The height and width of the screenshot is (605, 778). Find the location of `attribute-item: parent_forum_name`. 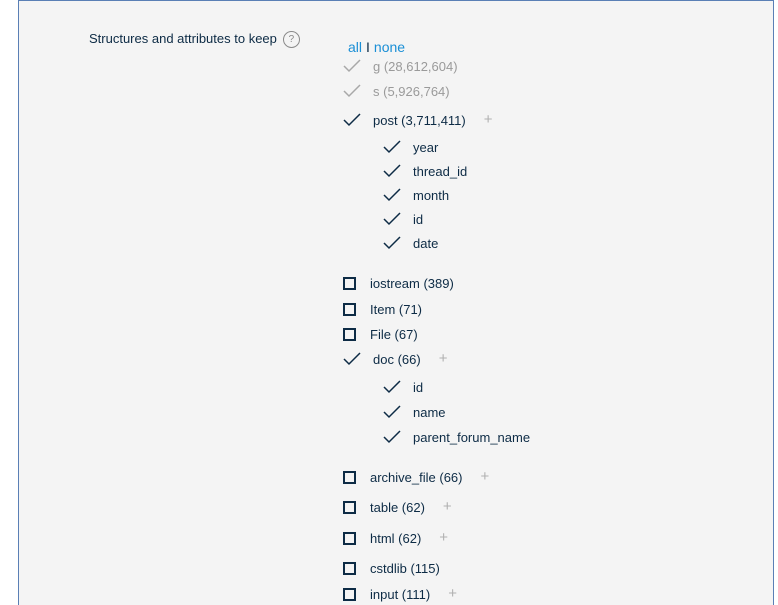

attribute-item: parent_forum_name is located at coordinates (456, 437).